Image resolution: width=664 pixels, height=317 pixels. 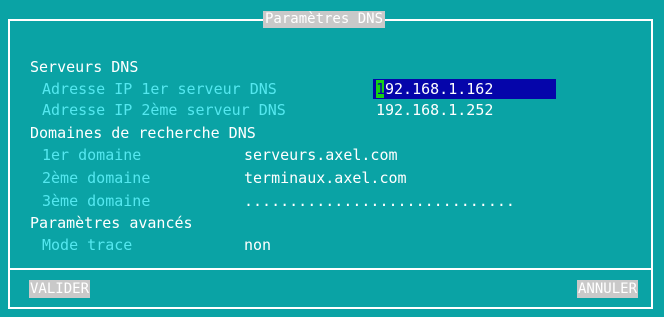 What do you see at coordinates (111, 223) in the screenshot?
I see `section-heading-advanced: Paramètres avancés` at bounding box center [111, 223].